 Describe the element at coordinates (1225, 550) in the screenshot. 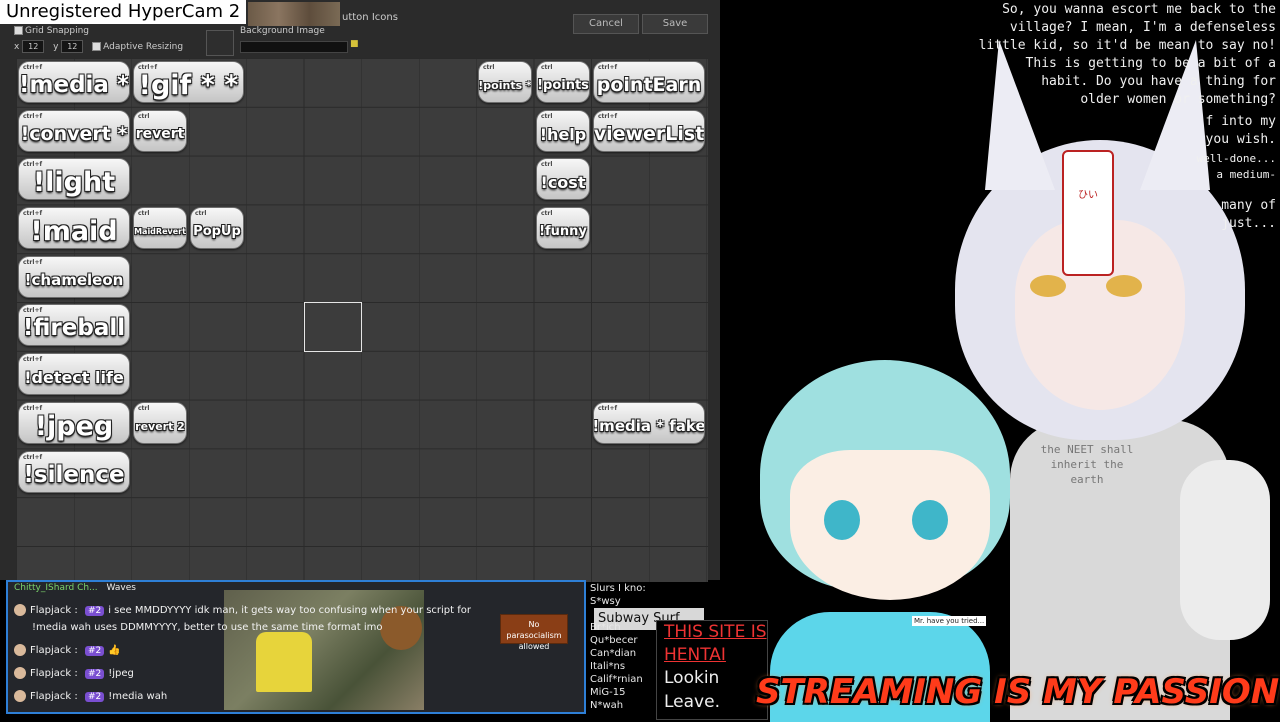

I see `fox-tail` at that location.